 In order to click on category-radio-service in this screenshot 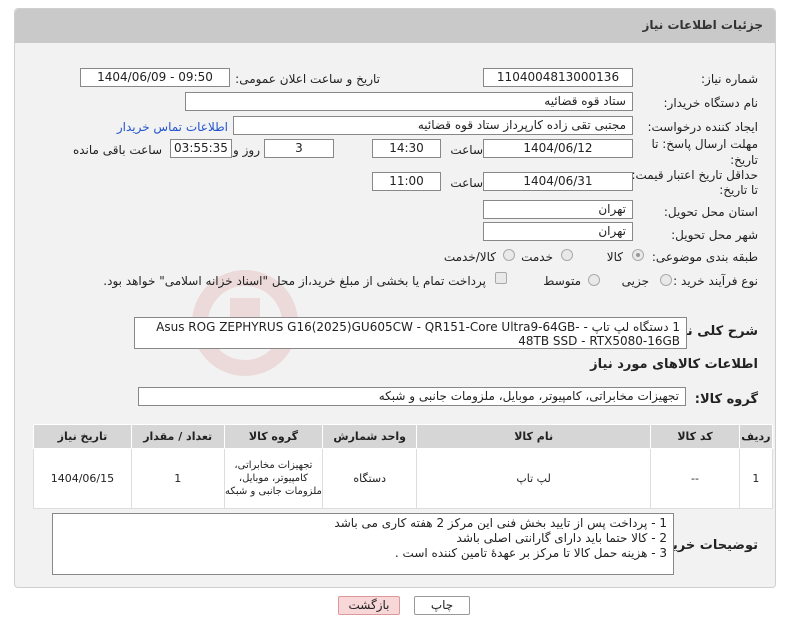, I will do `click(567, 255)`.